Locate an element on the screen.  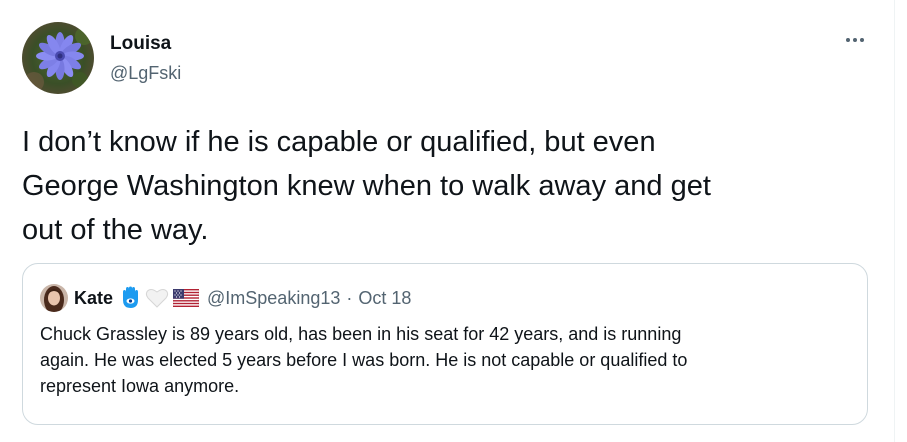
hamsa-icon is located at coordinates (130, 298).